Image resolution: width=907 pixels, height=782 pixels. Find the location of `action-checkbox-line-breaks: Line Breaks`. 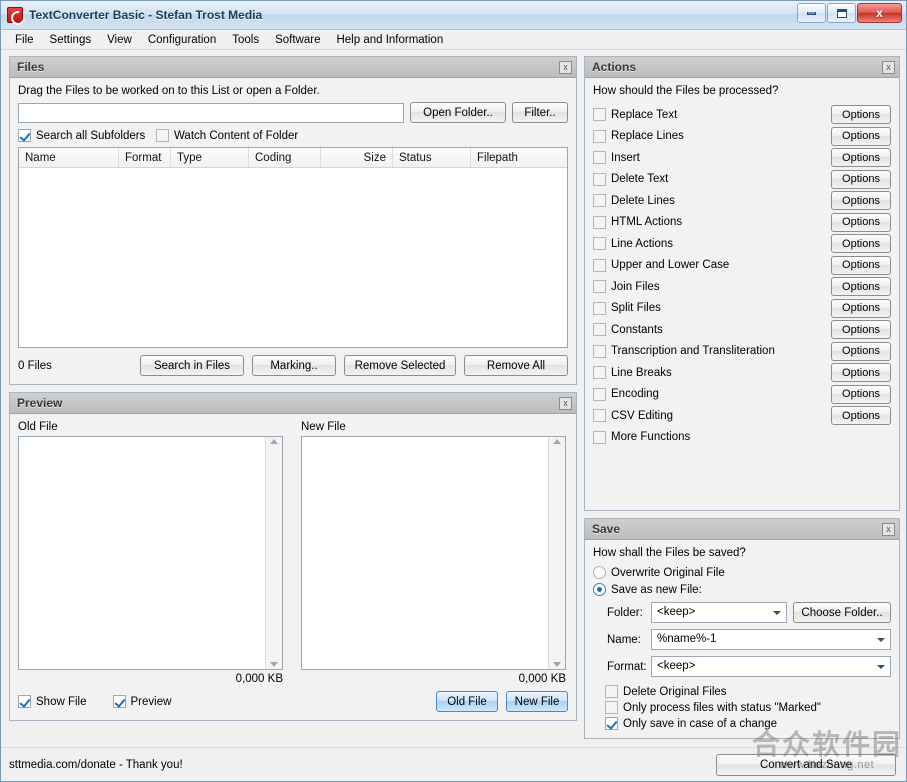

action-checkbox-line-breaks: Line Breaks is located at coordinates (712, 372).